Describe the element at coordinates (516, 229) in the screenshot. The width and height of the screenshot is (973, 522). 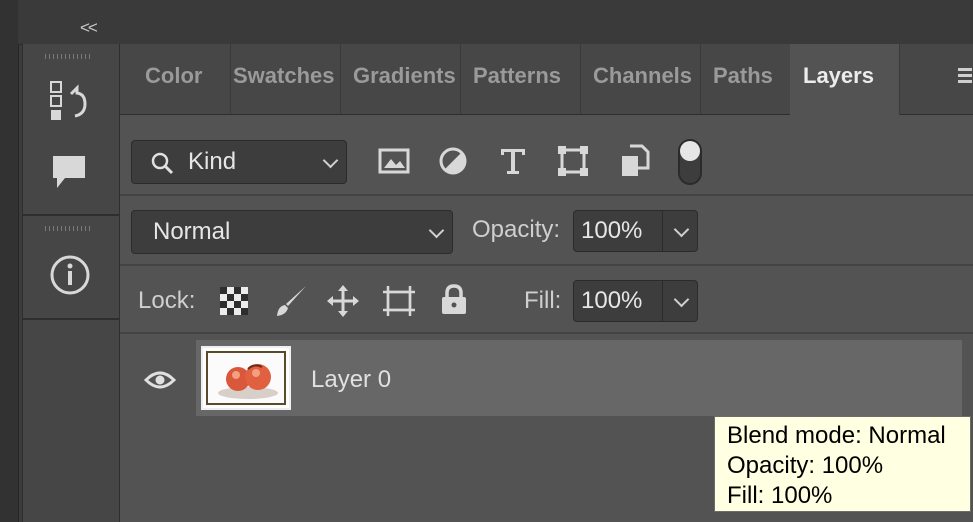
I see `opacity-label: Opacity:` at that location.